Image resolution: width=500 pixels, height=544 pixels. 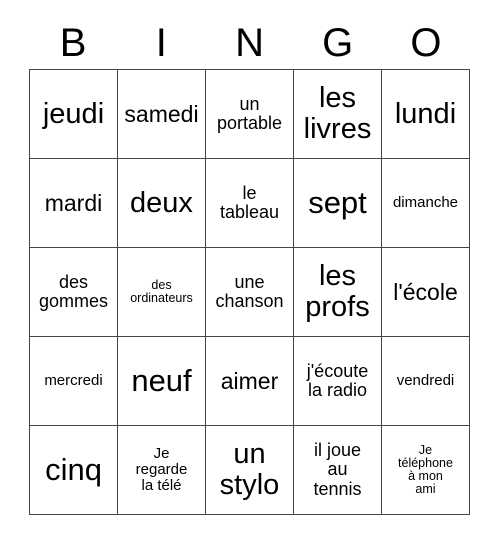 I want to click on bingo-cell: sept, so click(x=338, y=203).